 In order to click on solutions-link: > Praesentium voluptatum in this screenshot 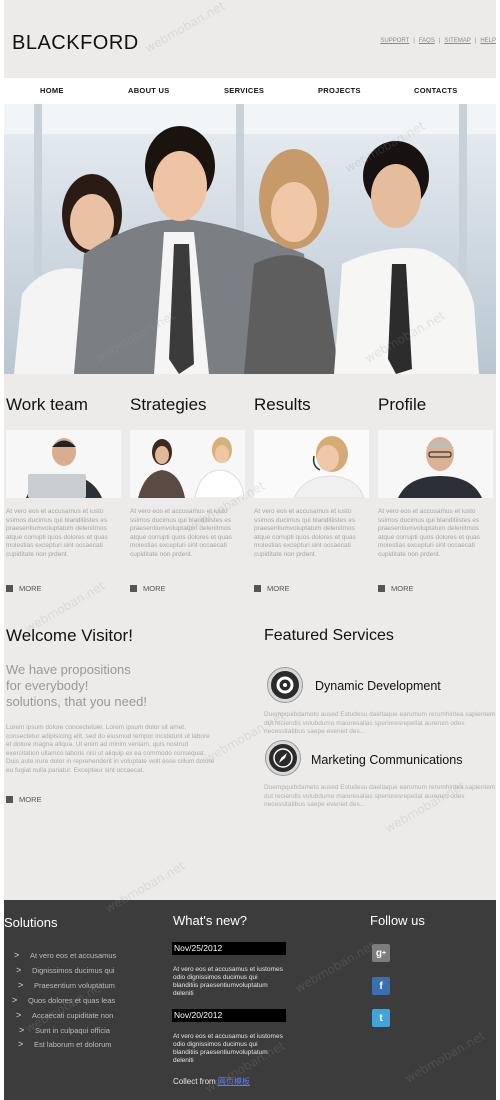, I will do `click(66, 985)`.